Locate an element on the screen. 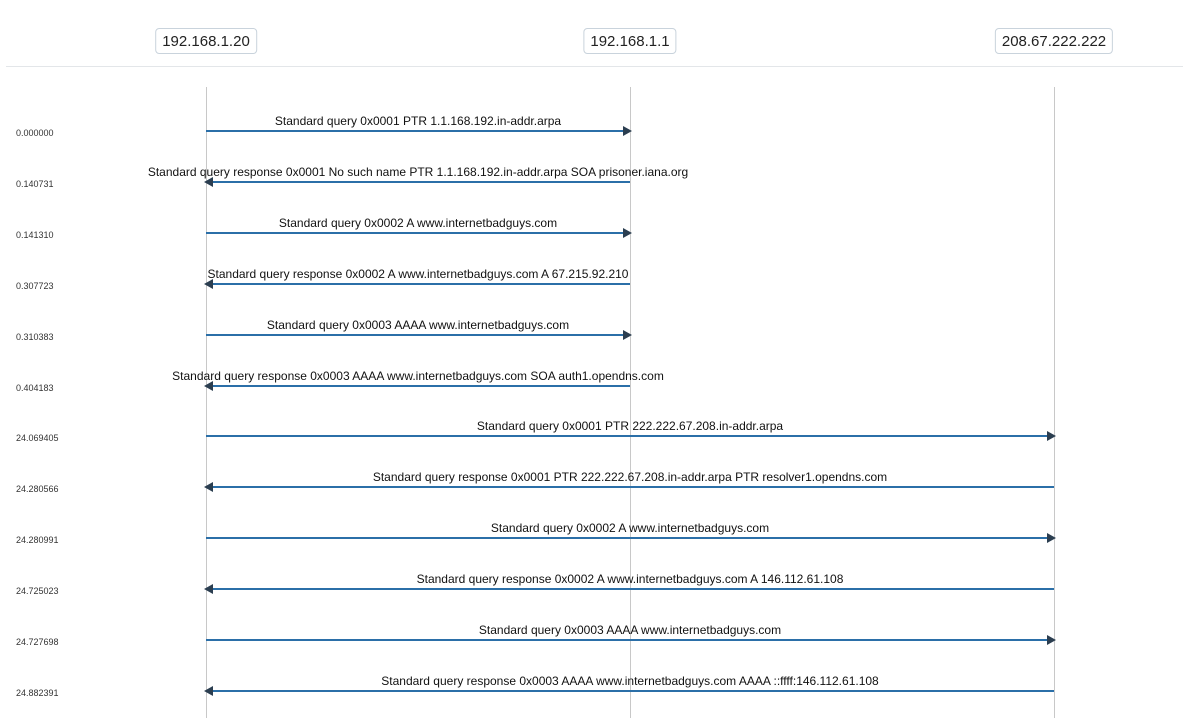 The width and height of the screenshot is (1189, 718). header-divider is located at coordinates (594, 66).